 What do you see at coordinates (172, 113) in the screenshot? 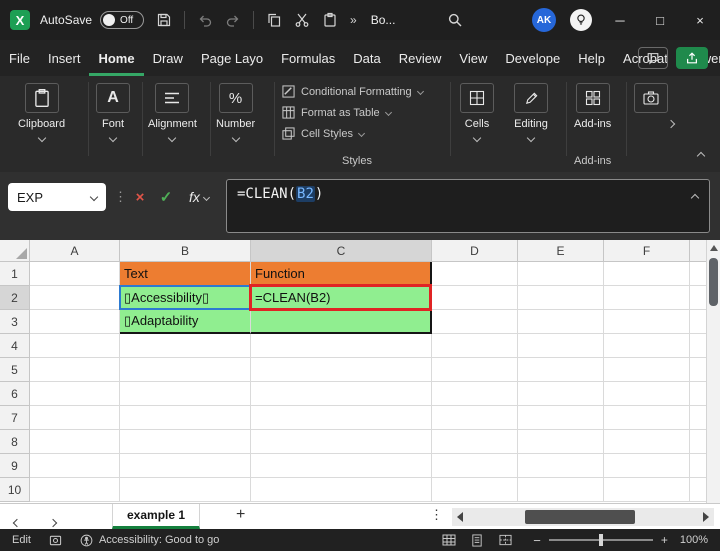
I see `alignment-group-button: Alignment` at bounding box center [172, 113].